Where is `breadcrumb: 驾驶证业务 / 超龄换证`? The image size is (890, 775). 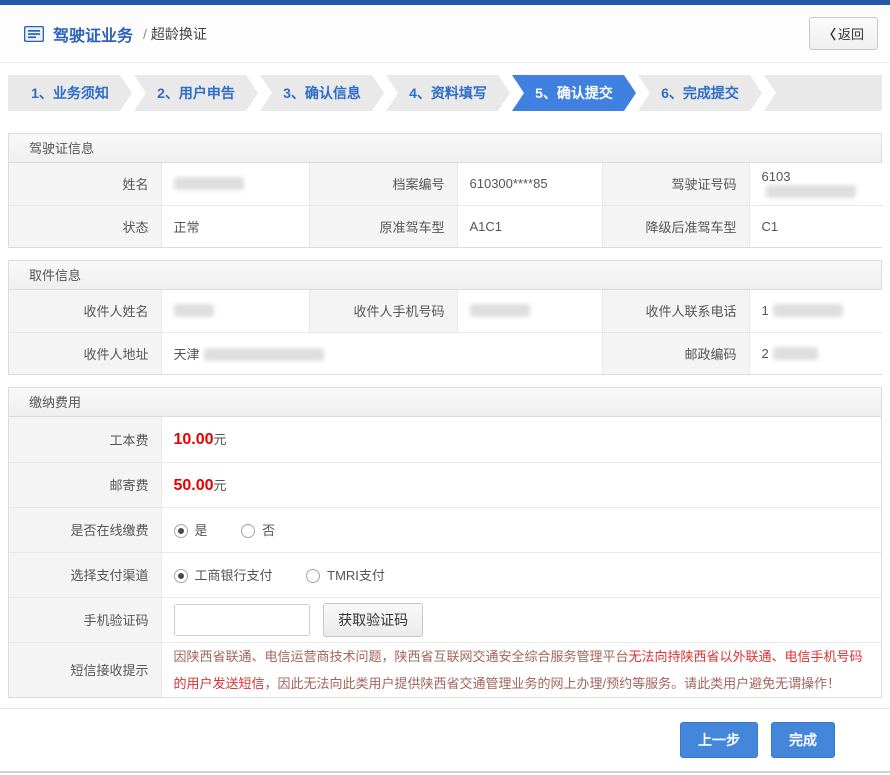 breadcrumb: 驾驶证业务 / 超龄换证 is located at coordinates (115, 34).